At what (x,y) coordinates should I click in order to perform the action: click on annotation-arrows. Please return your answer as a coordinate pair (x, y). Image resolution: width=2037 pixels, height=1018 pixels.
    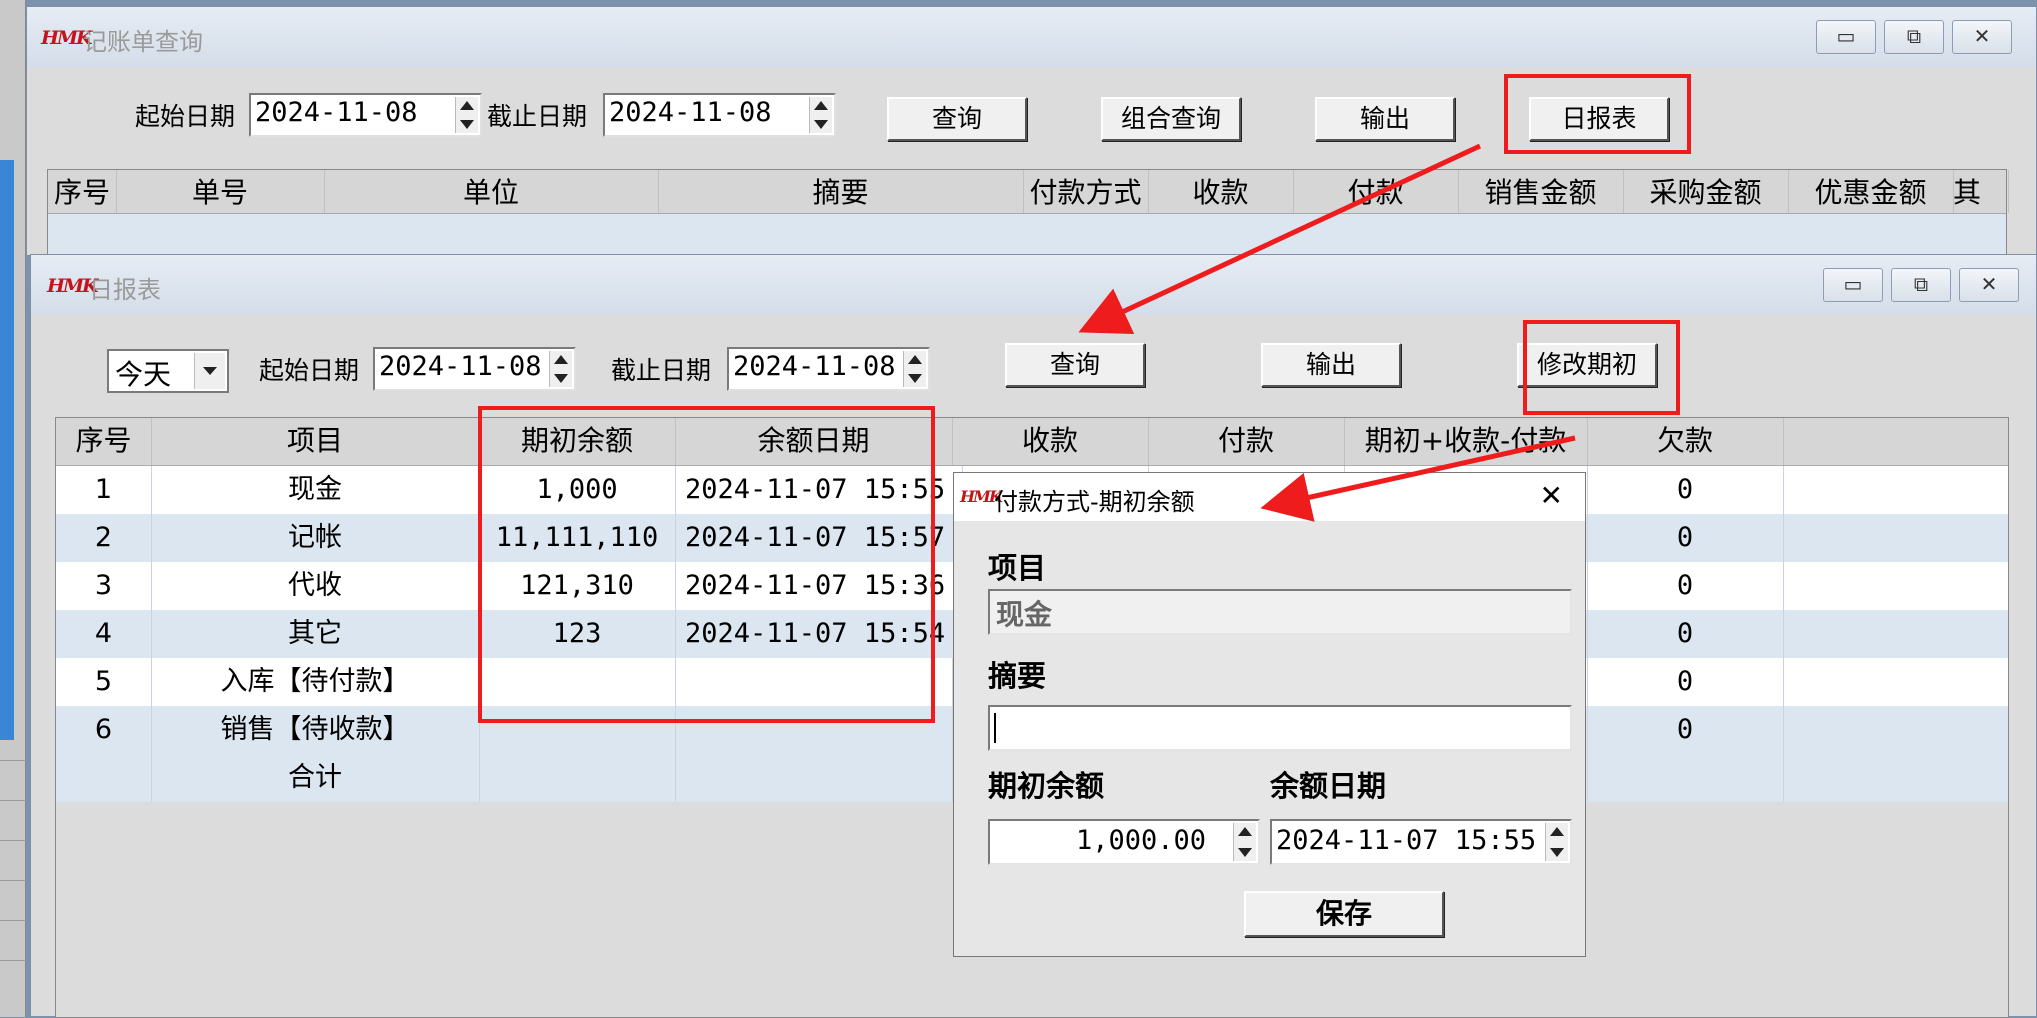
    Looking at the image, I should click on (1327, 332).